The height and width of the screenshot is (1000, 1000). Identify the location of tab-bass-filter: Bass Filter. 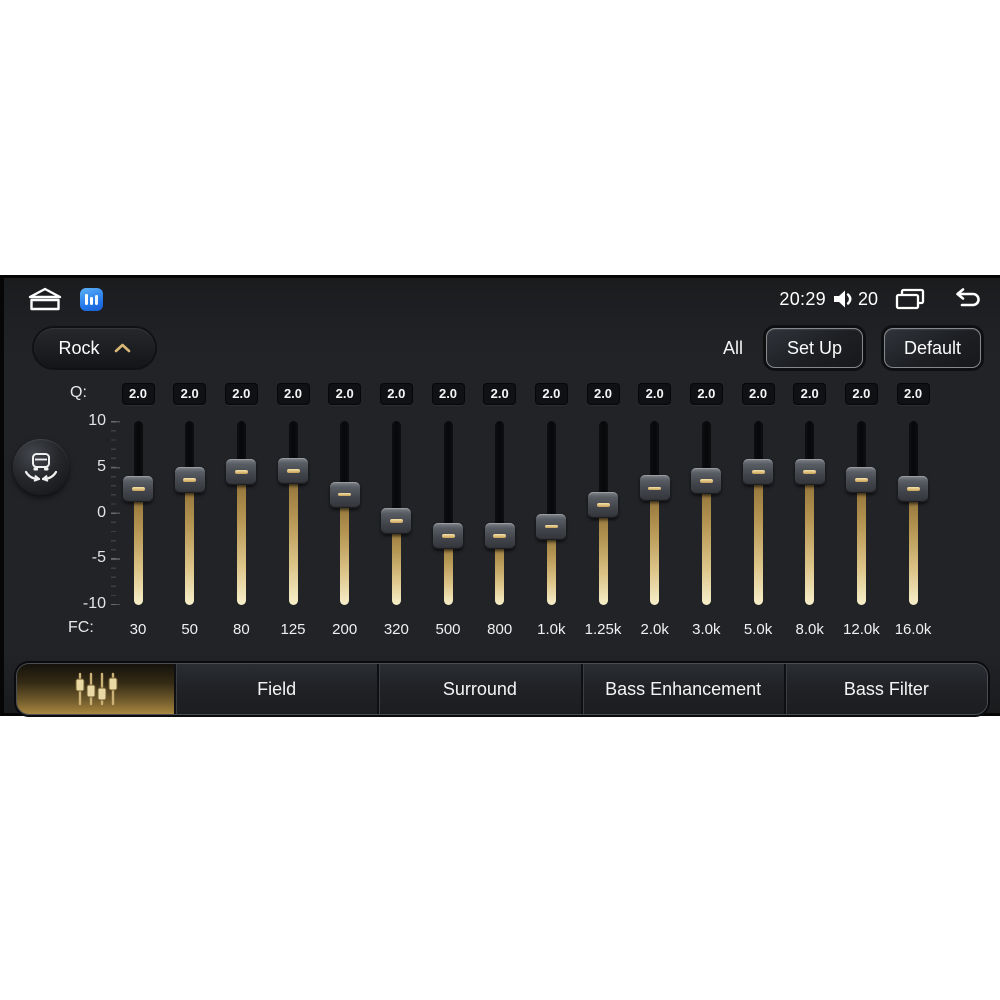
(885, 689).